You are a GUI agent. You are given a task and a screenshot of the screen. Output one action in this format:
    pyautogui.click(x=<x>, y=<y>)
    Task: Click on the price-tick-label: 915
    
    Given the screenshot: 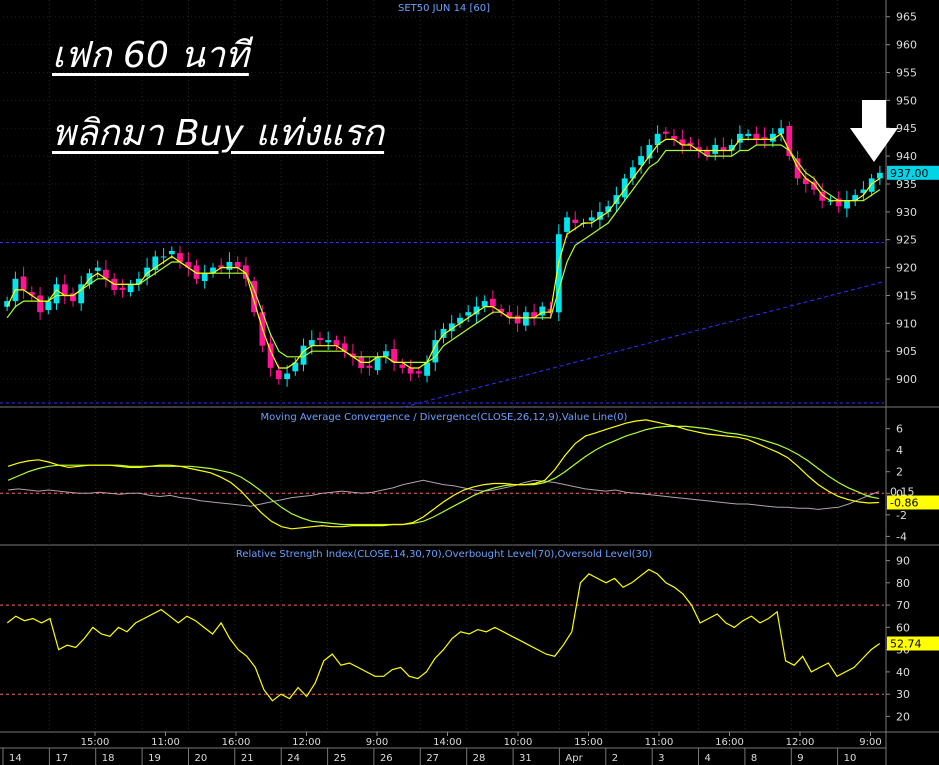 What is the action you would take?
    pyautogui.click(x=906, y=295)
    